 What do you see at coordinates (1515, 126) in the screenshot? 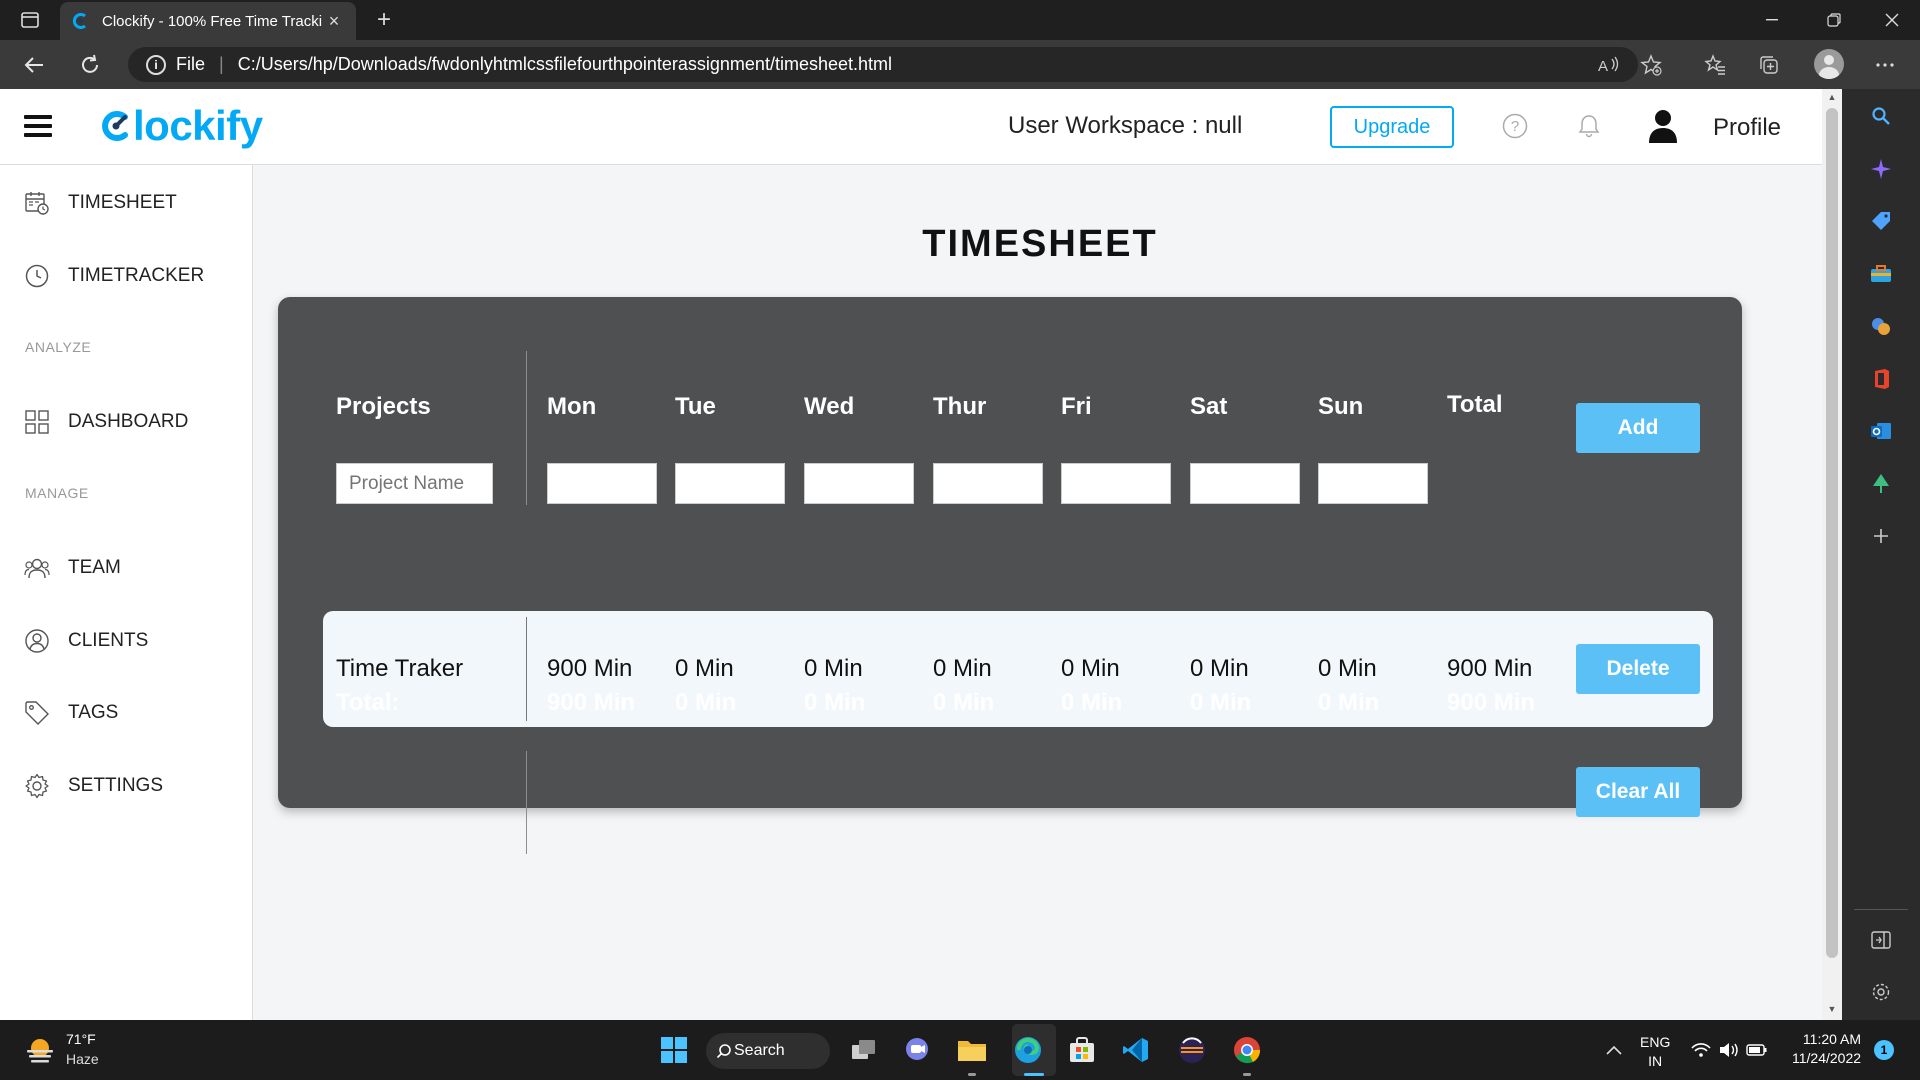
I see `help-icon: ?` at bounding box center [1515, 126].